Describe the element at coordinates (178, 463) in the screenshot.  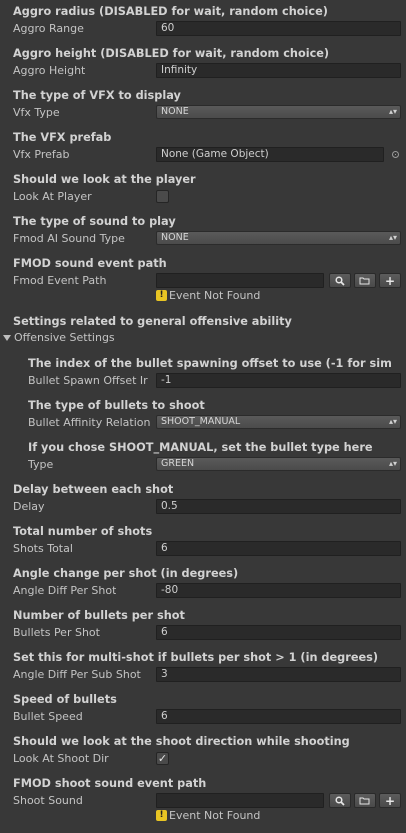
I see `bullet-type-value: GREEN` at that location.